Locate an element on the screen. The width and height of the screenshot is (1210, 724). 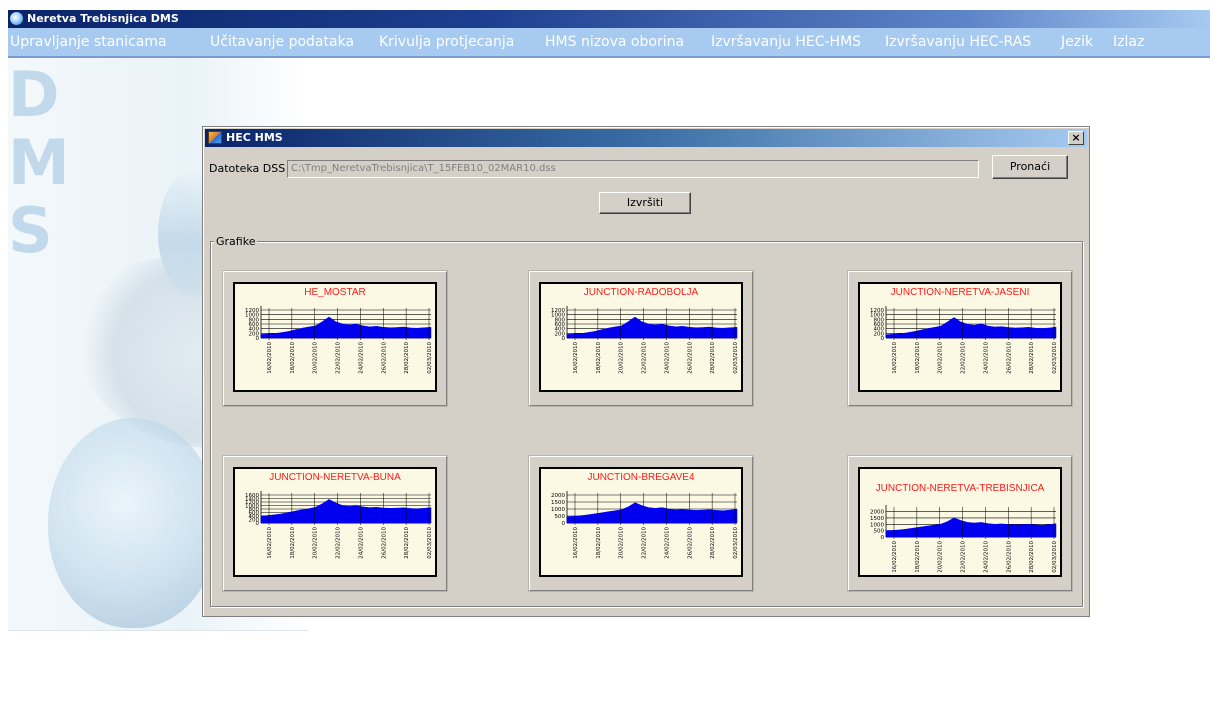
find-button: Pronaći is located at coordinates (1030, 167).